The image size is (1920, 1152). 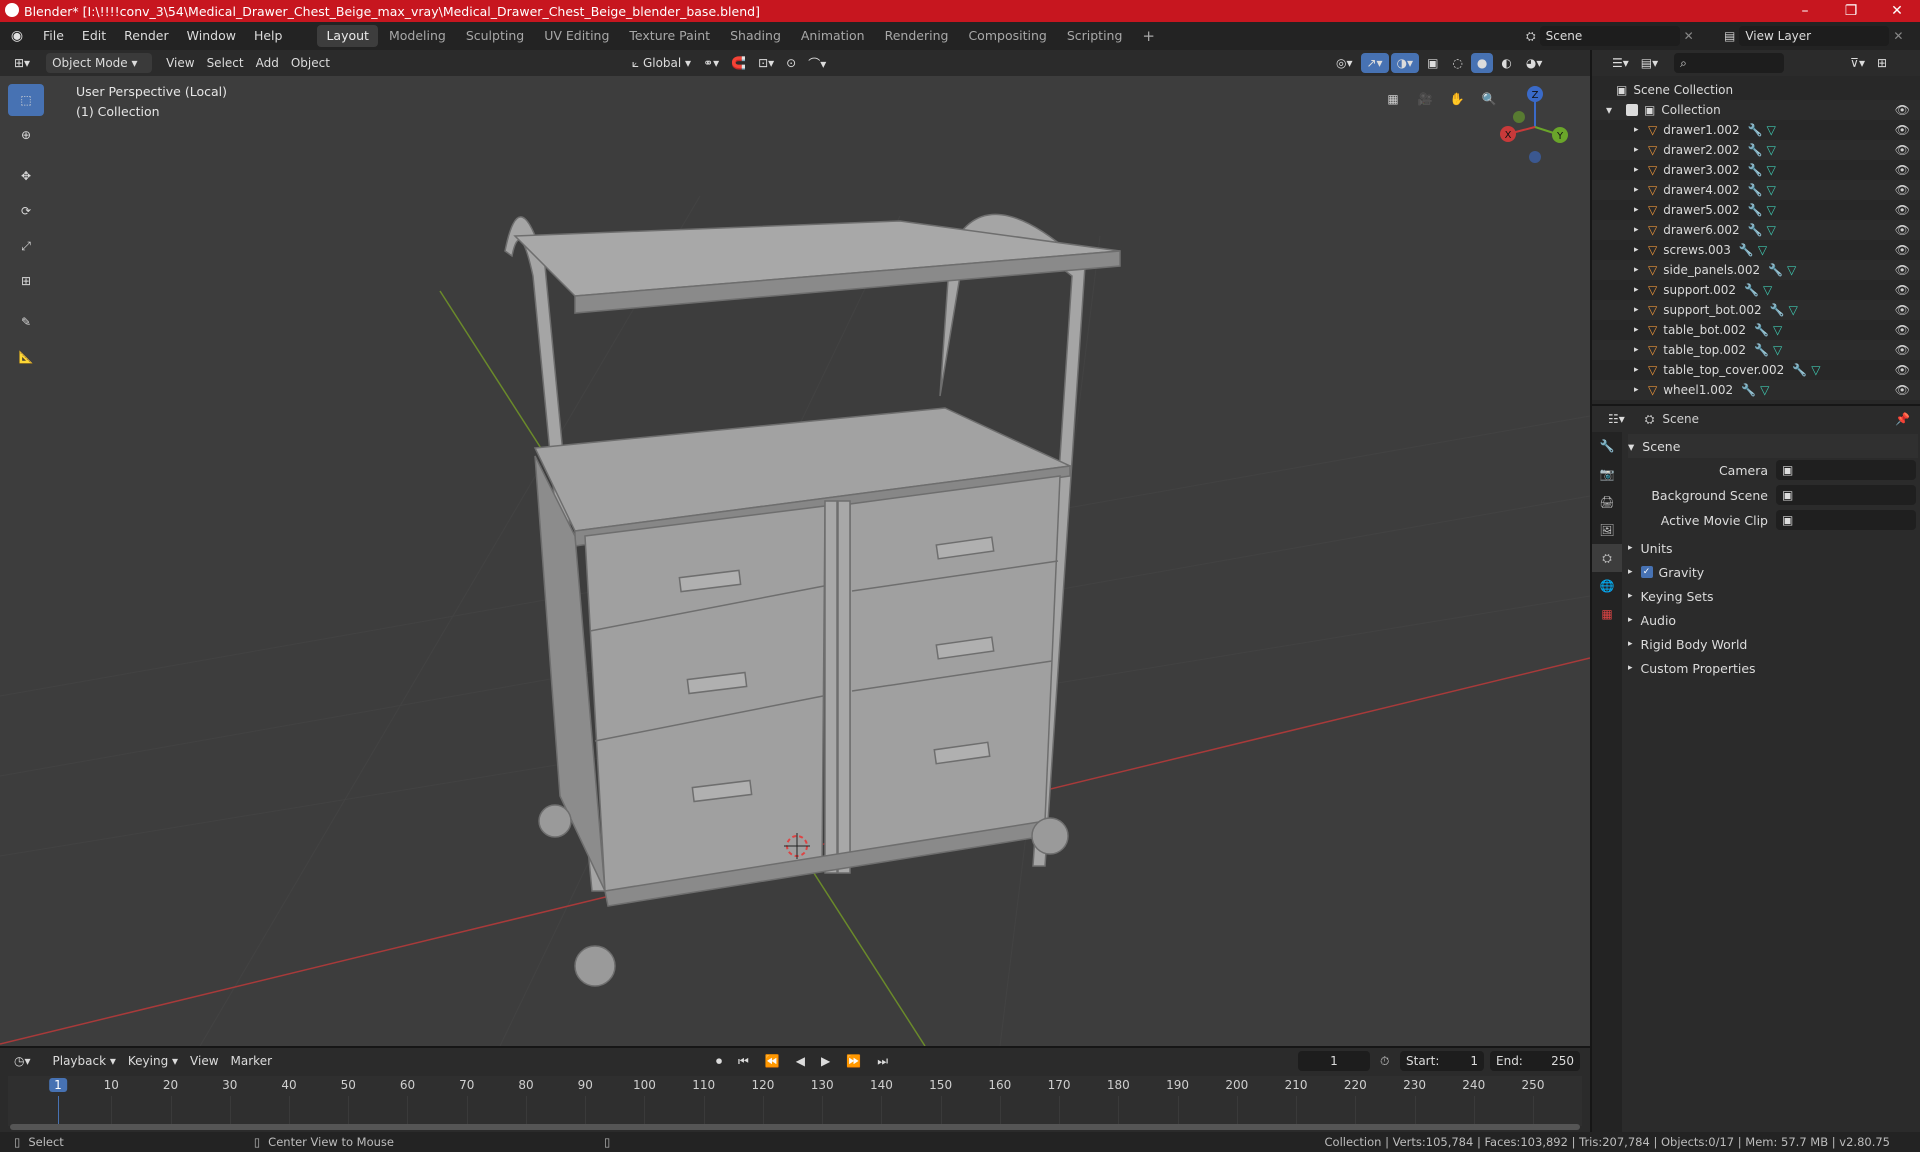 What do you see at coordinates (1857, 63) in the screenshot?
I see `filter-icon: ⊽▾` at bounding box center [1857, 63].